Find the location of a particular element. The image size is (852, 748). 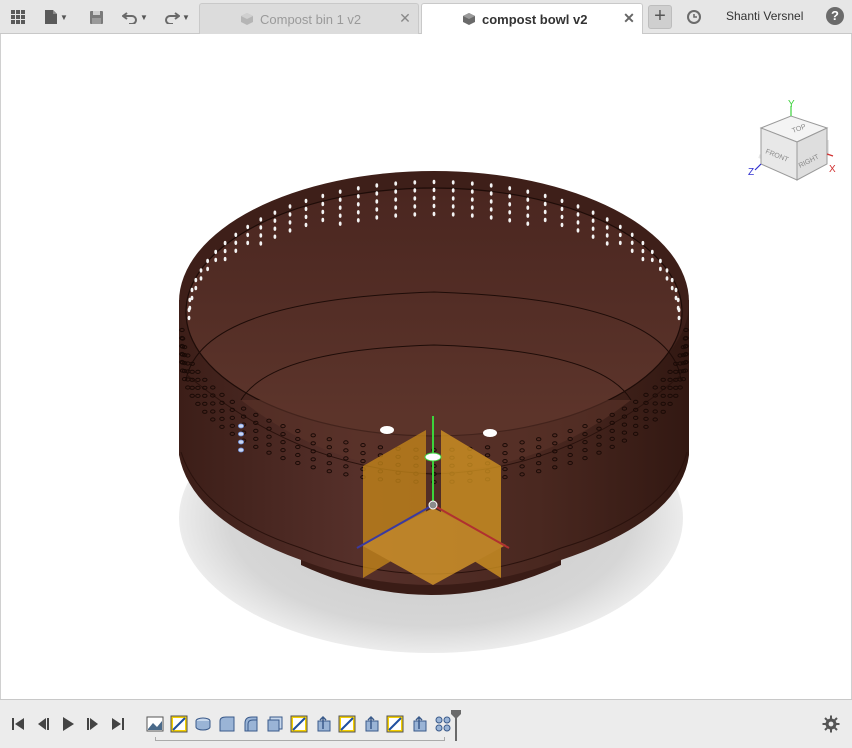

last-icon is located at coordinates (118, 724).